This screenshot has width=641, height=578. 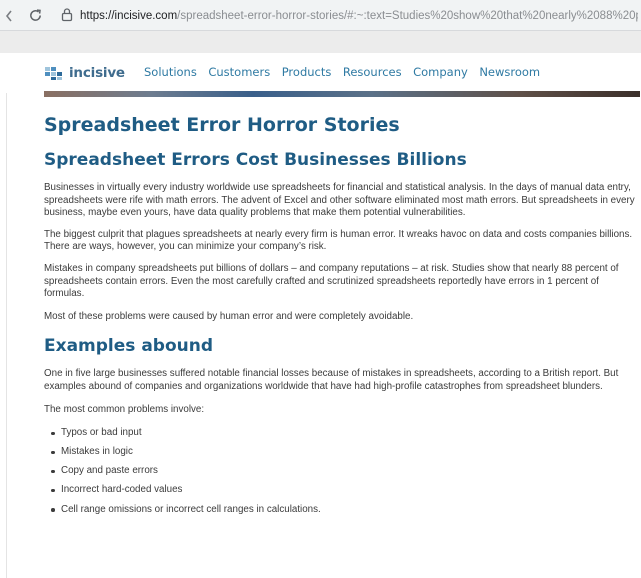 What do you see at coordinates (97, 73) in the screenshot?
I see `logo-text: incisive` at bounding box center [97, 73].